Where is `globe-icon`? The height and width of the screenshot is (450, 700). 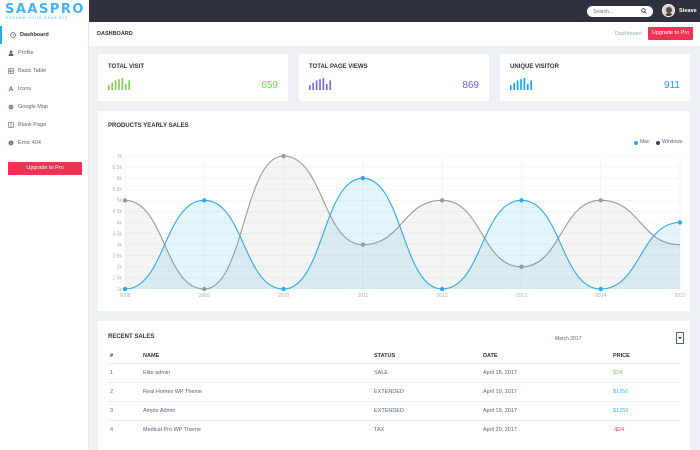
globe-icon is located at coordinates (11, 107).